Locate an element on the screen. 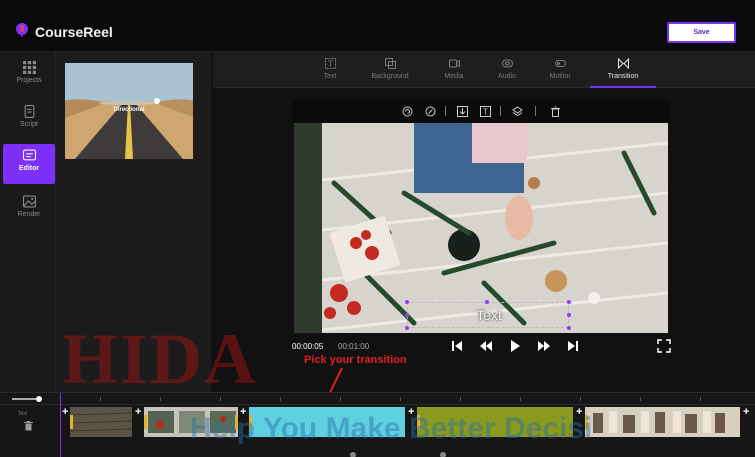 The image size is (755, 457). sidebar: Projects Script Editor Render is located at coordinates (28, 222).